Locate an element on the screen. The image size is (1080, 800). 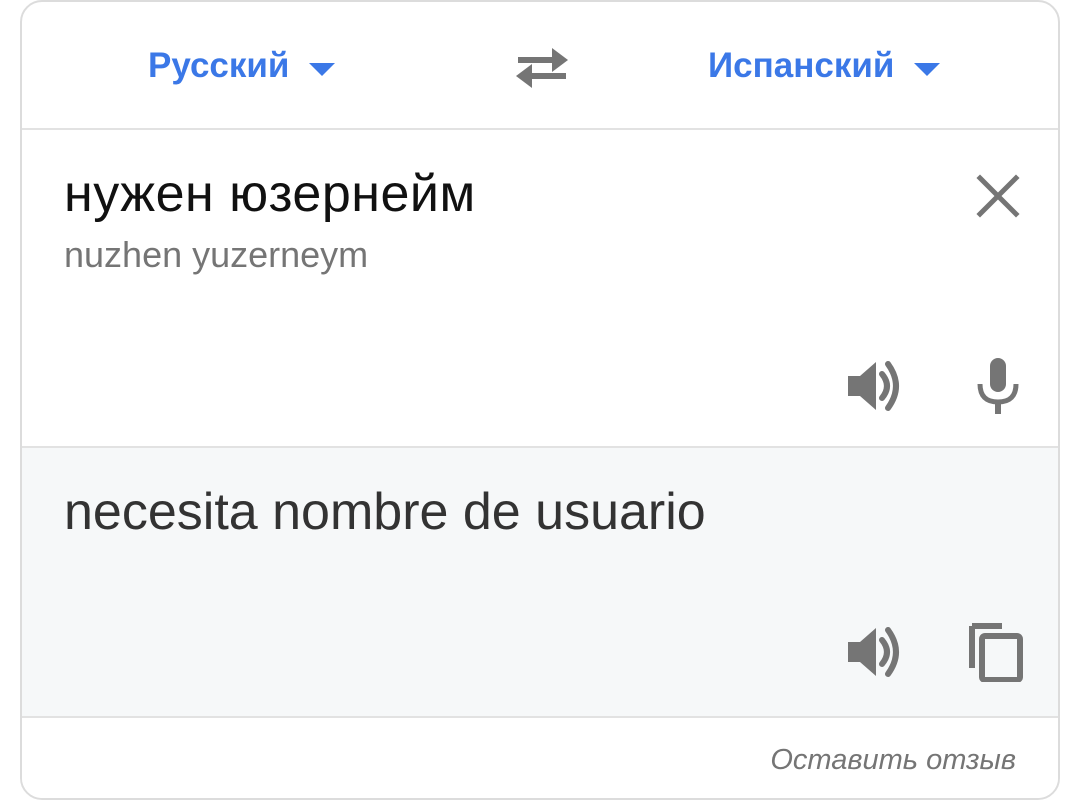
footer: Оставить отзыв is located at coordinates (540, 758).